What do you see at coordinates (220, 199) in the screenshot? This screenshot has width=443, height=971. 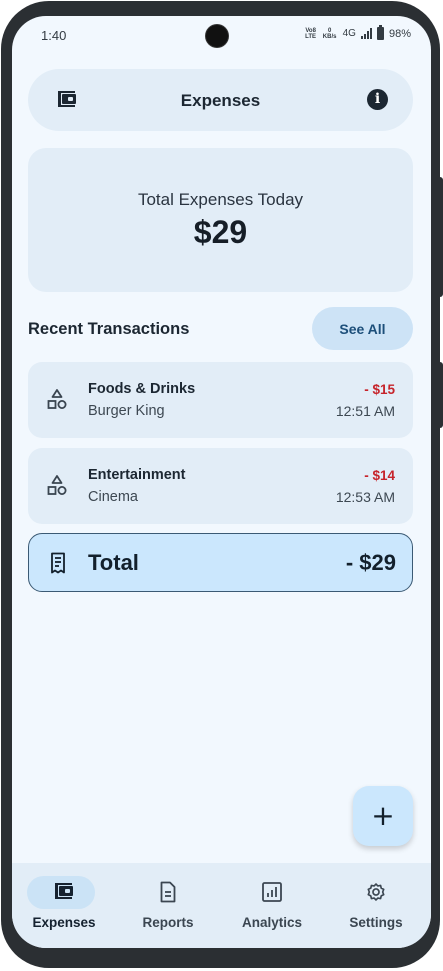 I see `summary-label: Total Expenses Today` at bounding box center [220, 199].